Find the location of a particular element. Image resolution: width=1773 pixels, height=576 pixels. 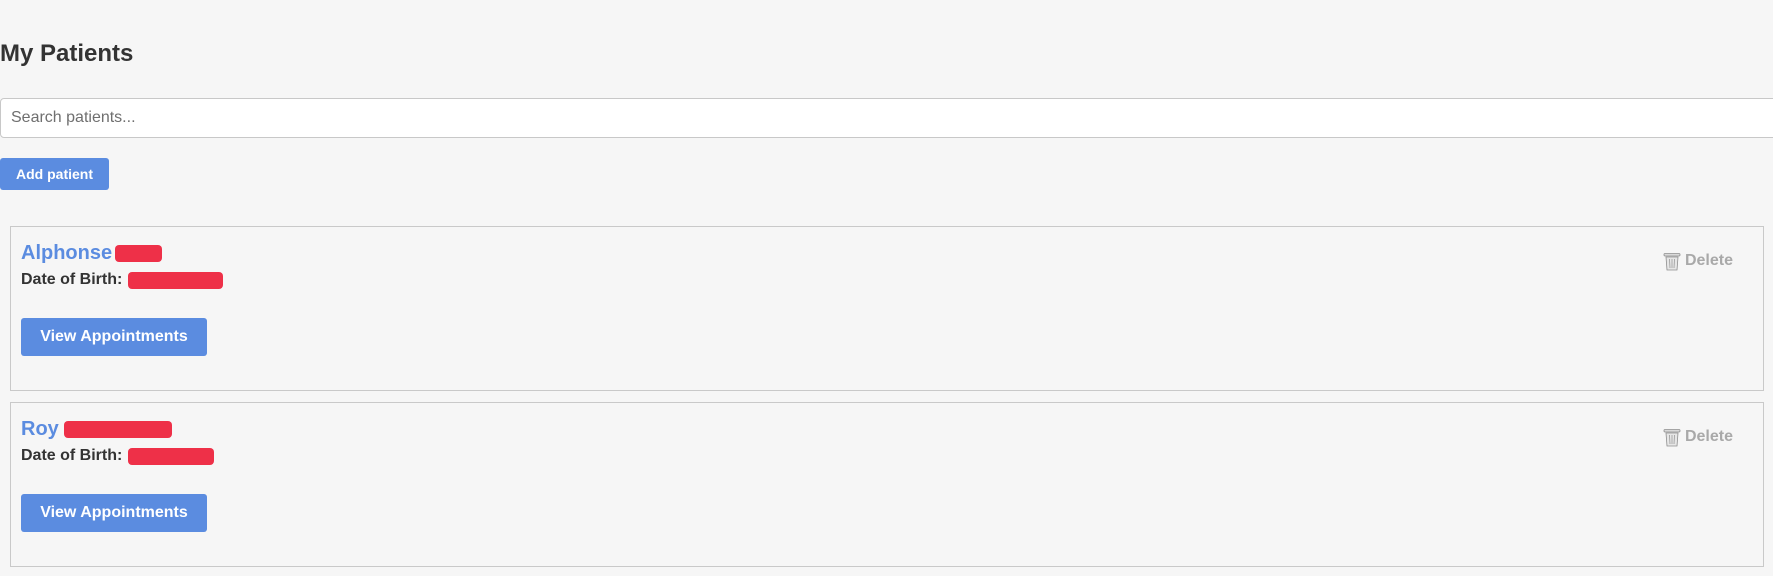

patient-first-name: Alphonse is located at coordinates (66, 253).